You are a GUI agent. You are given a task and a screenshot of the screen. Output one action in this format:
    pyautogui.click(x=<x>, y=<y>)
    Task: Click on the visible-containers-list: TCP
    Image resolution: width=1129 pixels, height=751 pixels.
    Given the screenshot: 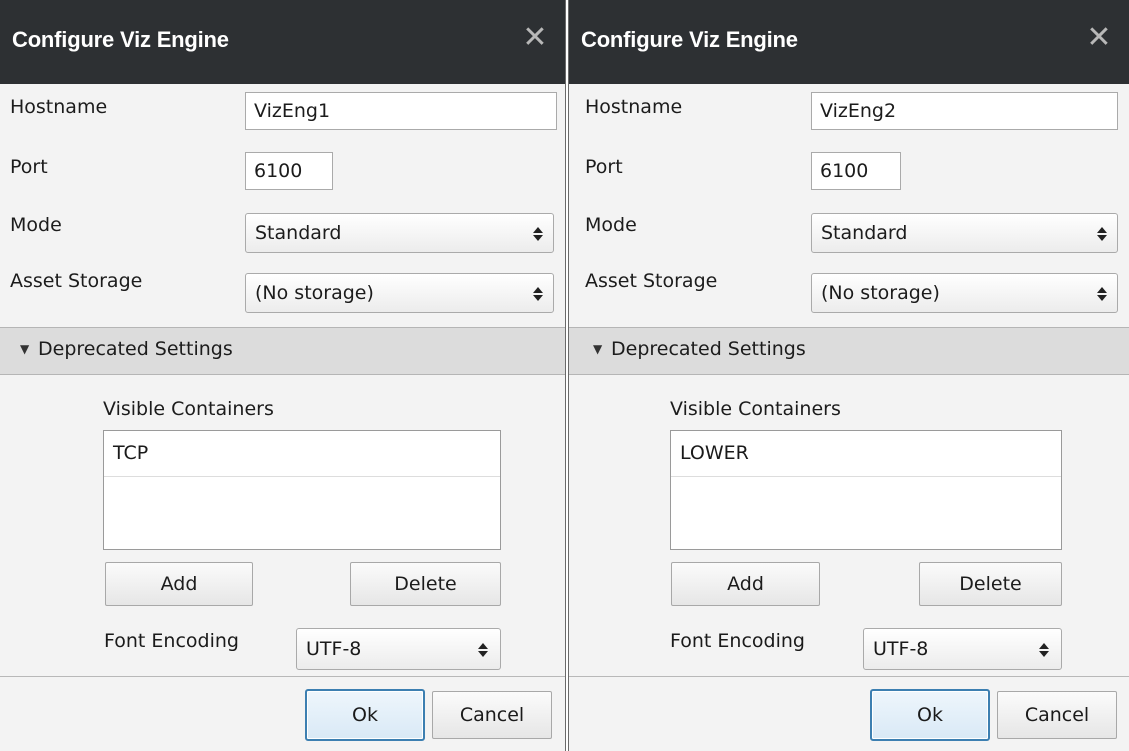 What is the action you would take?
    pyautogui.click(x=302, y=490)
    